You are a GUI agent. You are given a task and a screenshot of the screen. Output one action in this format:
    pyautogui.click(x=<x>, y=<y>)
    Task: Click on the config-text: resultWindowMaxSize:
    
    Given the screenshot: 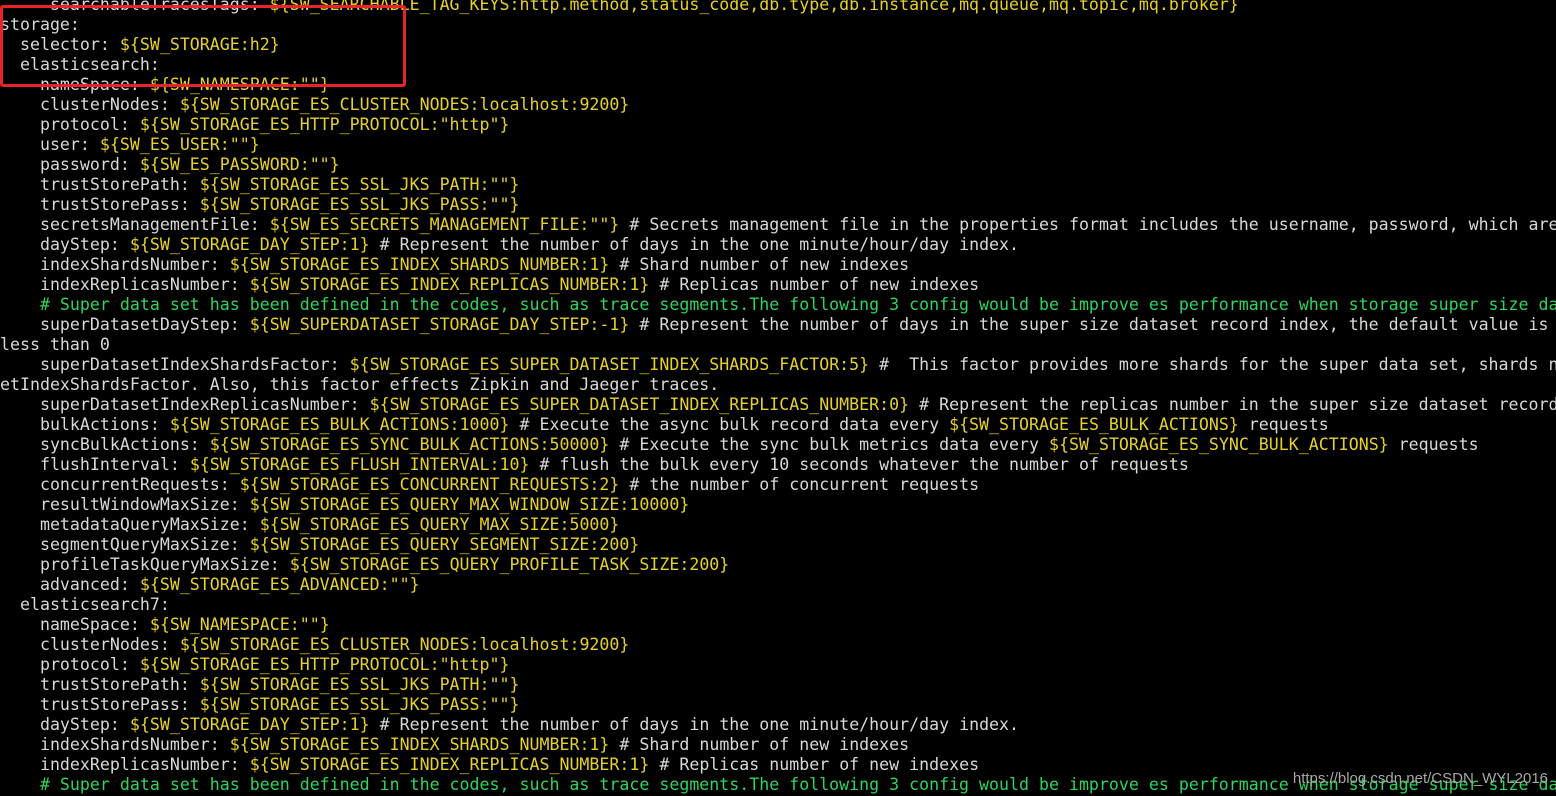 What is the action you would take?
    pyautogui.click(x=125, y=504)
    